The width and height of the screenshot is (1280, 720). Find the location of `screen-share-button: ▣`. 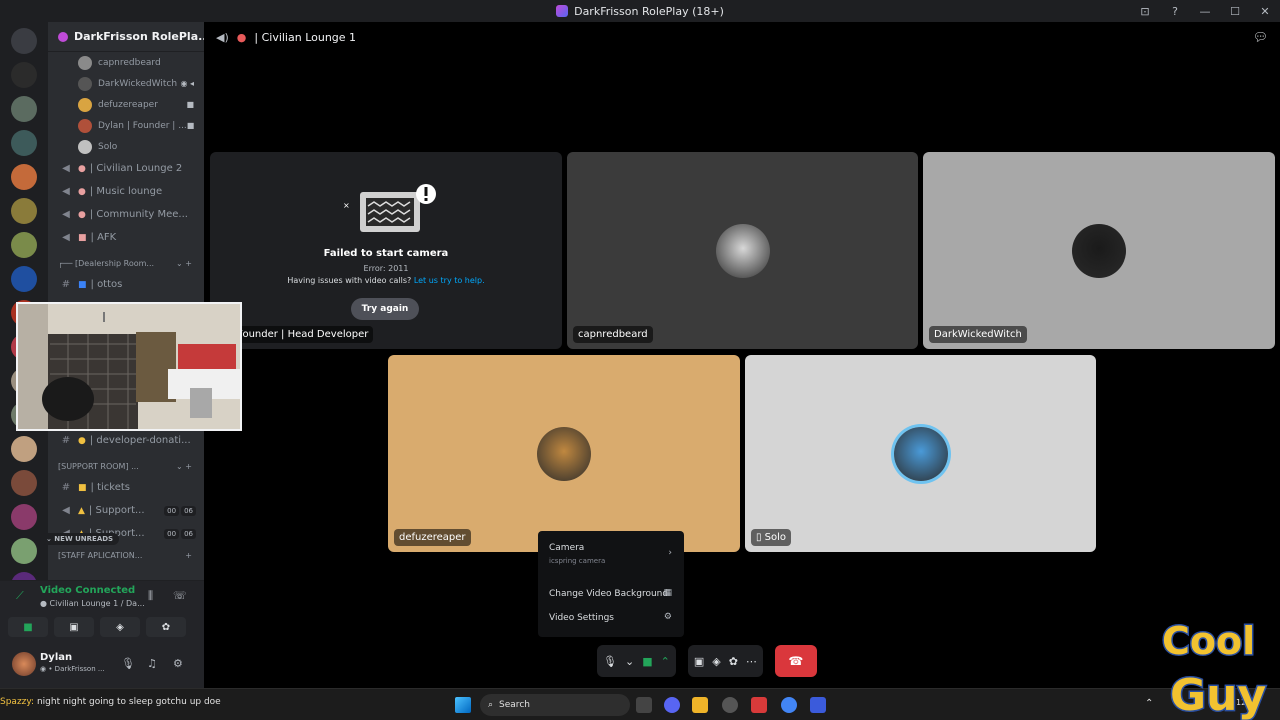

screen-share-button: ▣ is located at coordinates (74, 627).